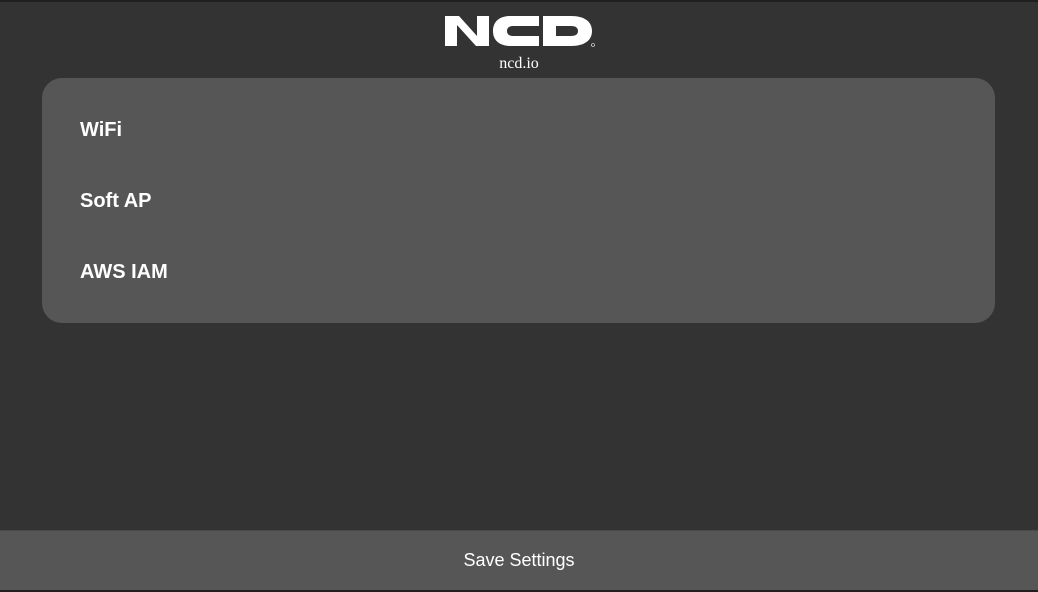  I want to click on menu-item-wifi: WiFi, so click(101, 130).